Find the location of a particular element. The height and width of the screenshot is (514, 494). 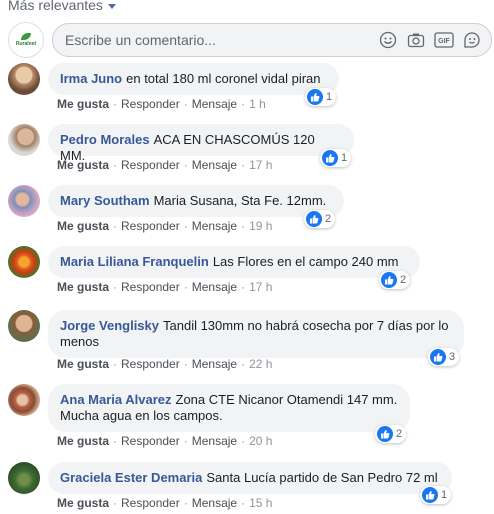

svg-text: GIF is located at coordinates (444, 41).